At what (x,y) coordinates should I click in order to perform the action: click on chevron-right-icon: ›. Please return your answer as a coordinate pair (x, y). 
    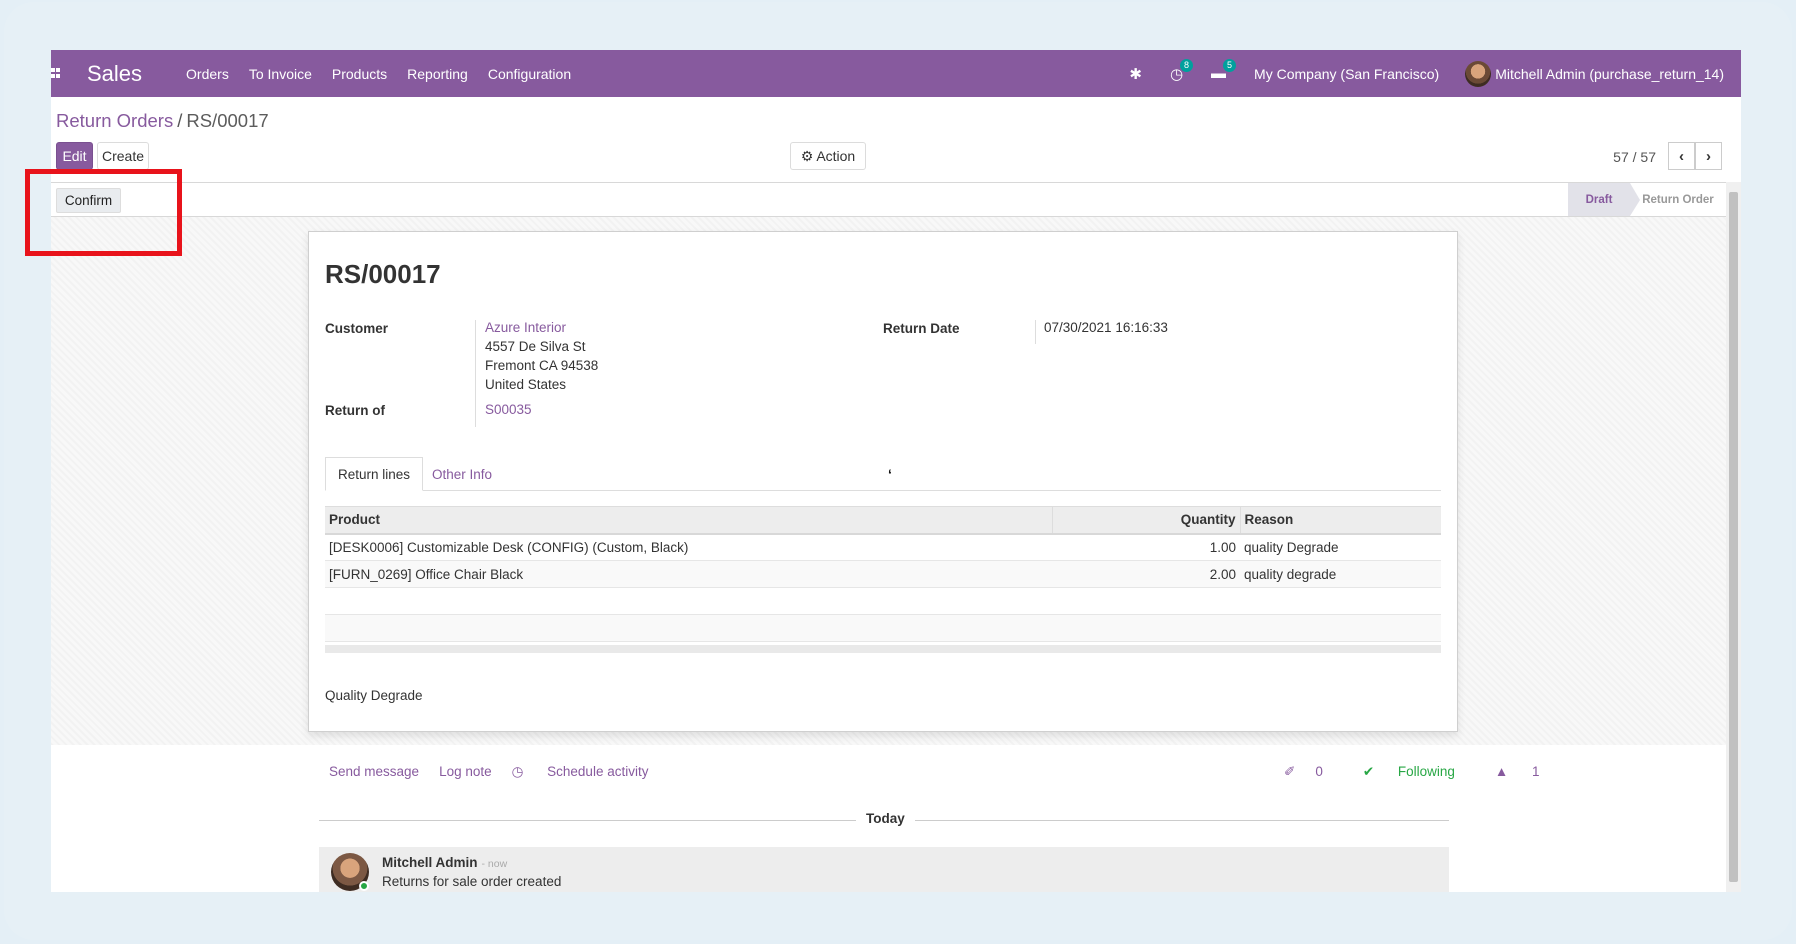
    Looking at the image, I should click on (1708, 156).